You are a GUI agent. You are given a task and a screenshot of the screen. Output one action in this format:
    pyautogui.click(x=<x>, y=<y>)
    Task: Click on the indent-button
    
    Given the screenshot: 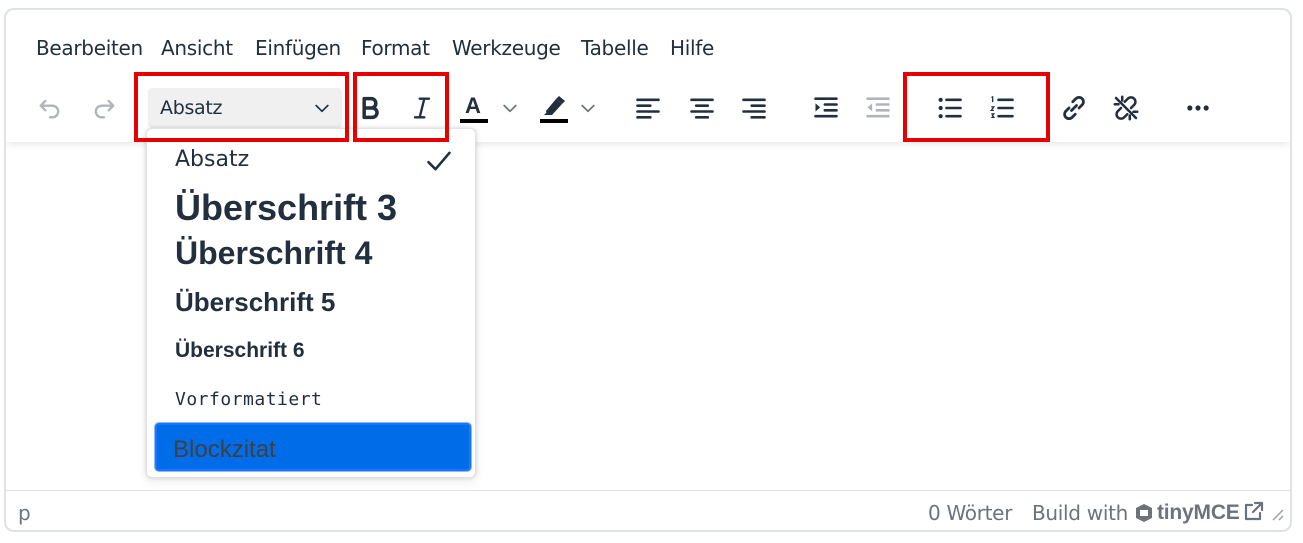 What is the action you would take?
    pyautogui.click(x=826, y=108)
    